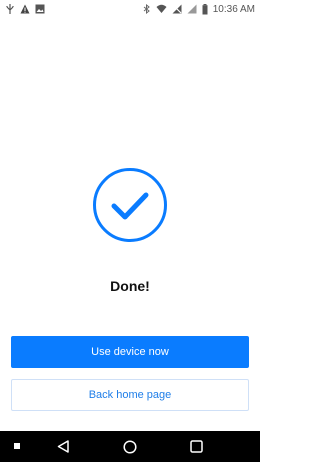  I want to click on bluetooth-icon, so click(147, 9).